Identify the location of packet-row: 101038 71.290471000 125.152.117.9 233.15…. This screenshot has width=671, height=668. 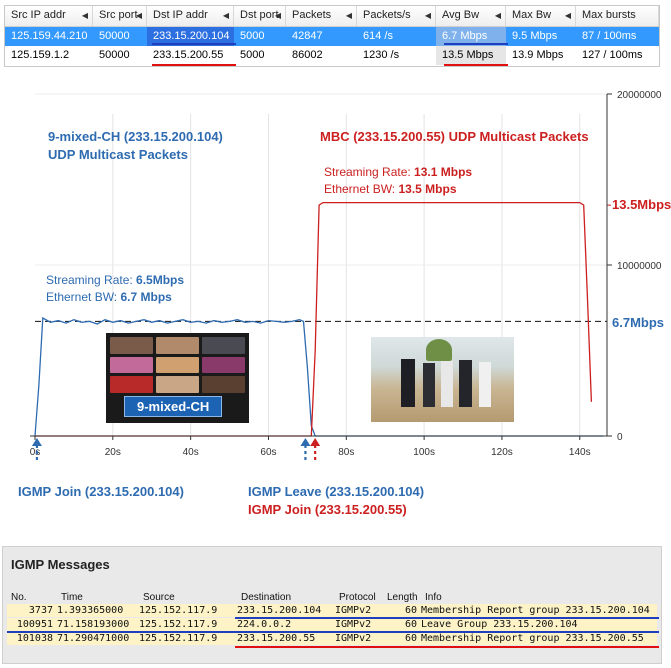
(332, 638).